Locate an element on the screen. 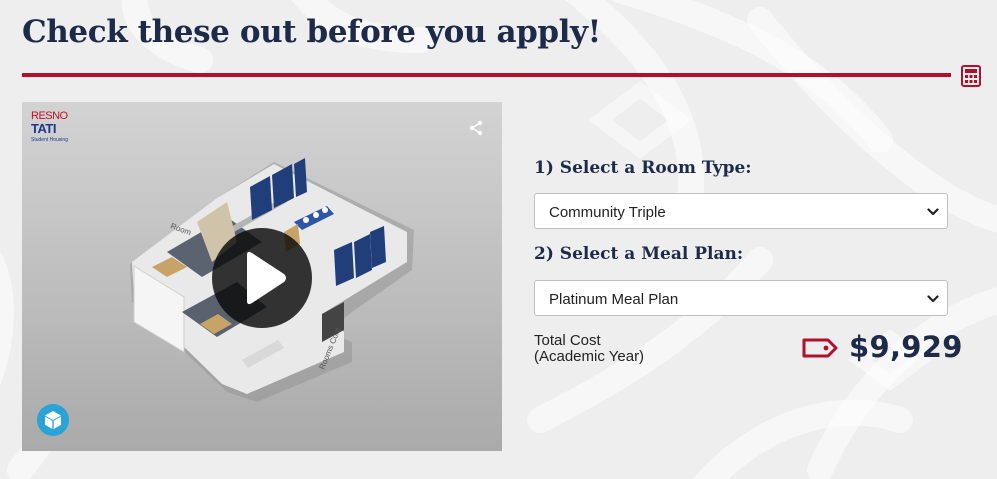 Image resolution: width=997 pixels, height=479 pixels. price-tag-icon is located at coordinates (820, 348).